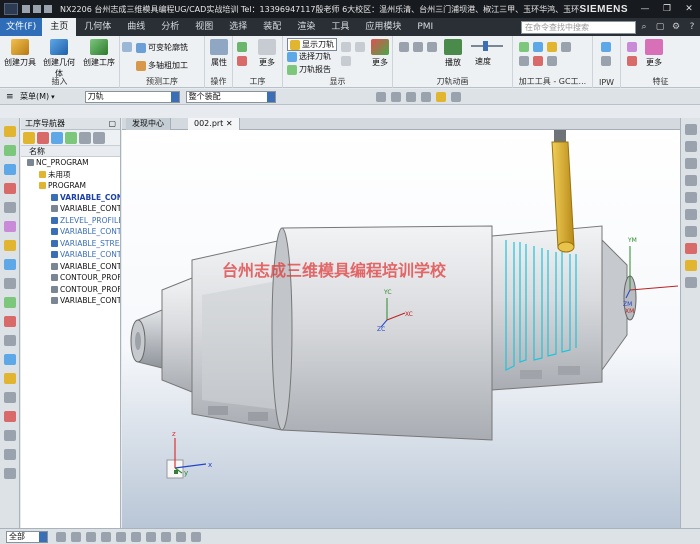 The width and height of the screenshot is (700, 544). Describe the element at coordinates (27, 536) in the screenshot. I see `filter-all-dropdown: 全部` at that location.